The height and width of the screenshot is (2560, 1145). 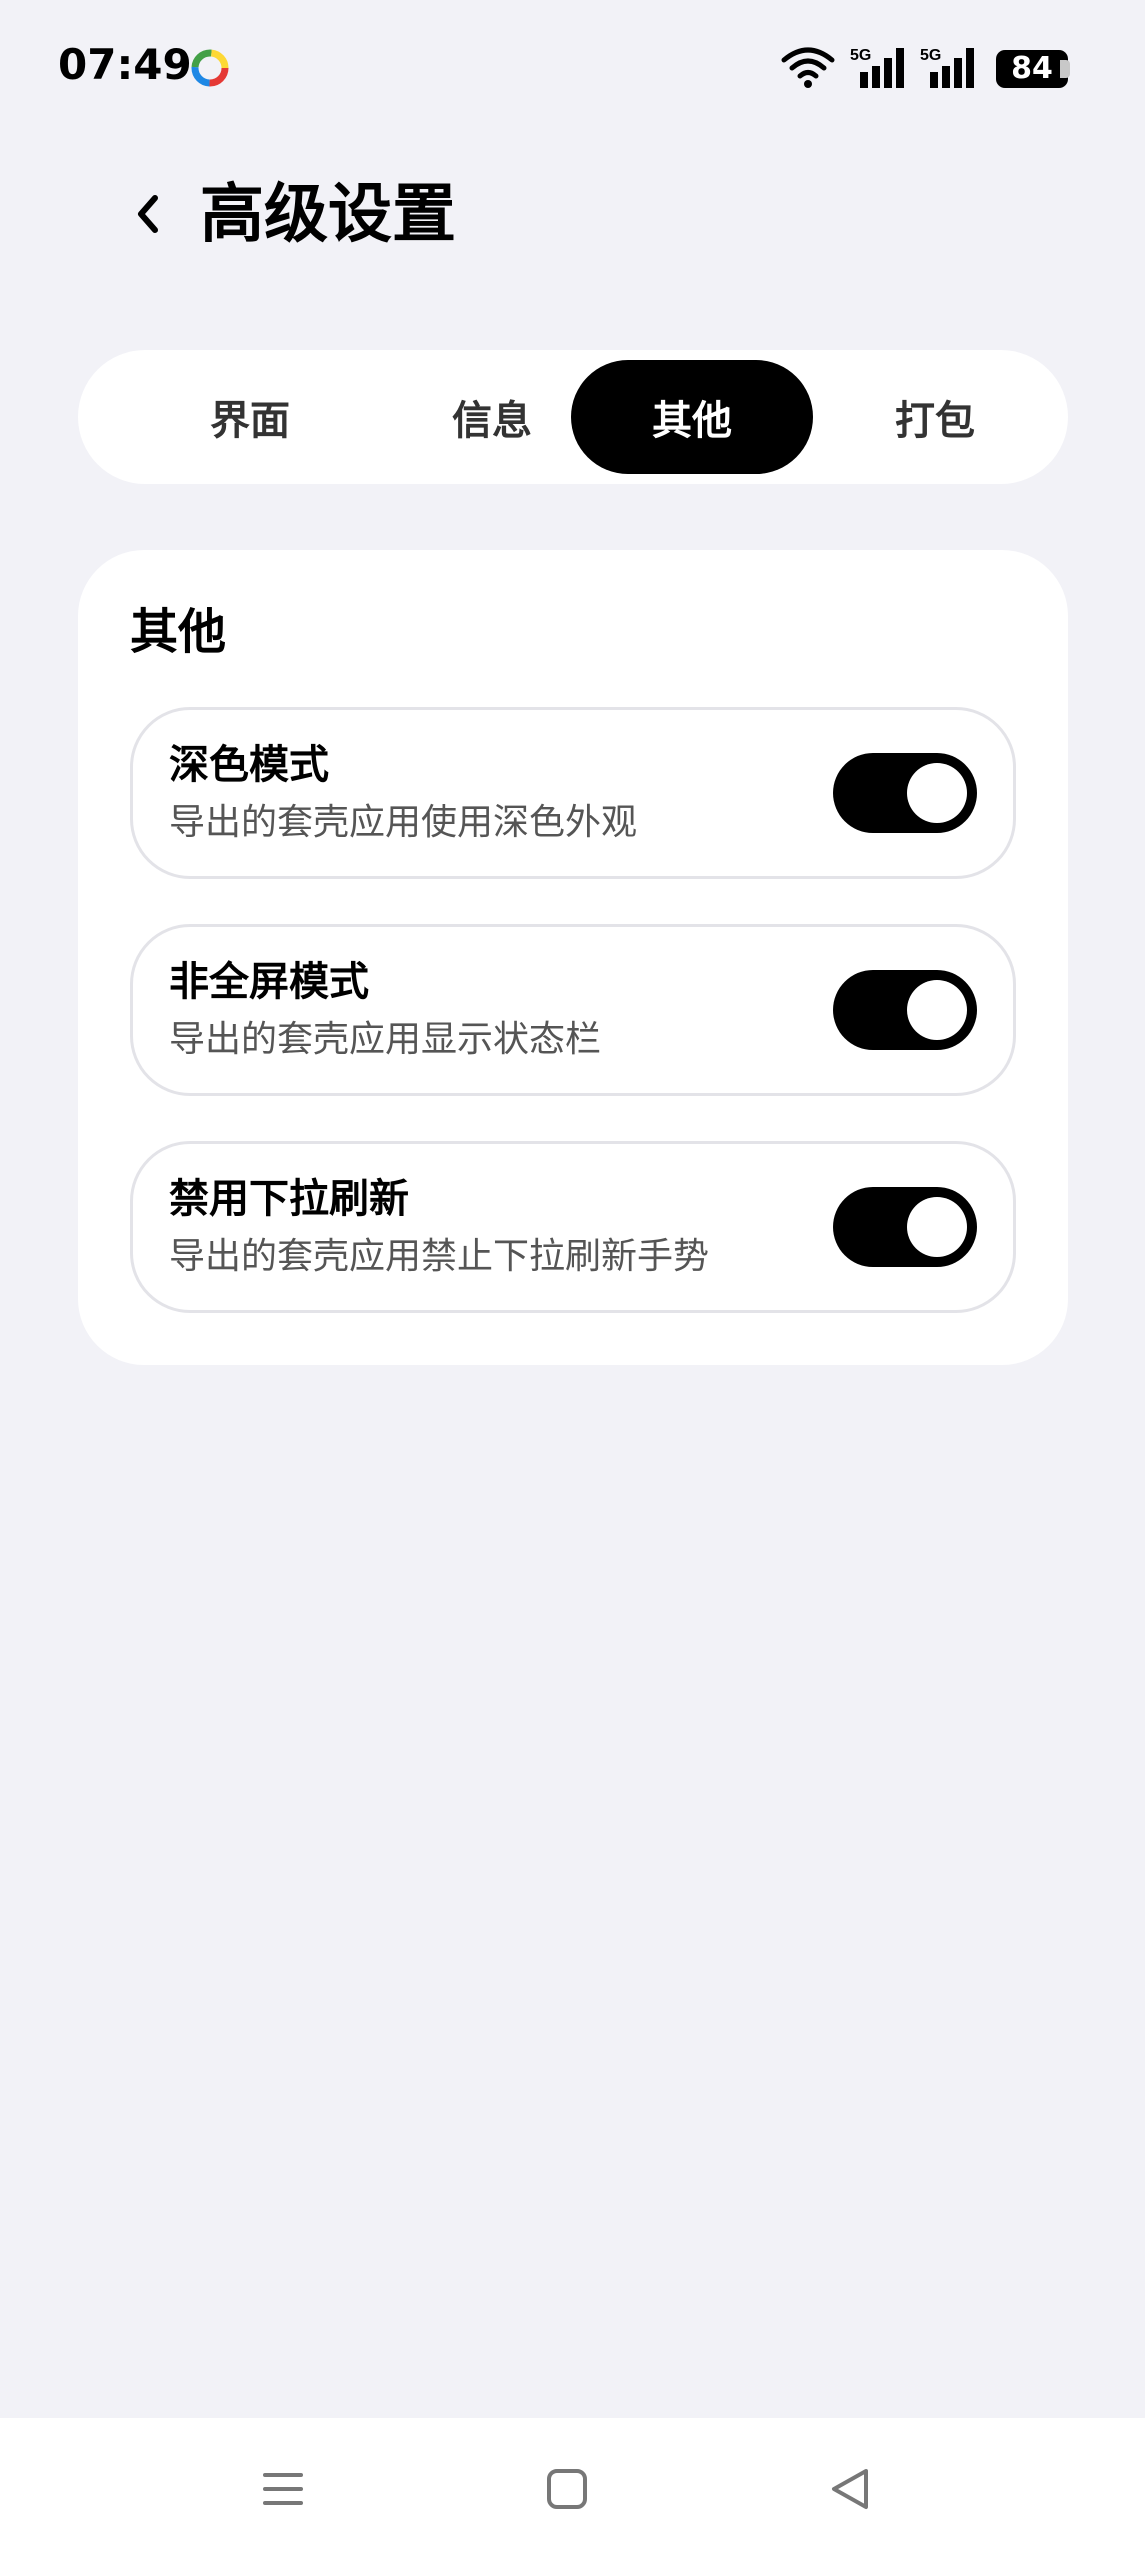 What do you see at coordinates (572, 70) in the screenshot?
I see `status-bar: 07:49 5G 5G 84` at bounding box center [572, 70].